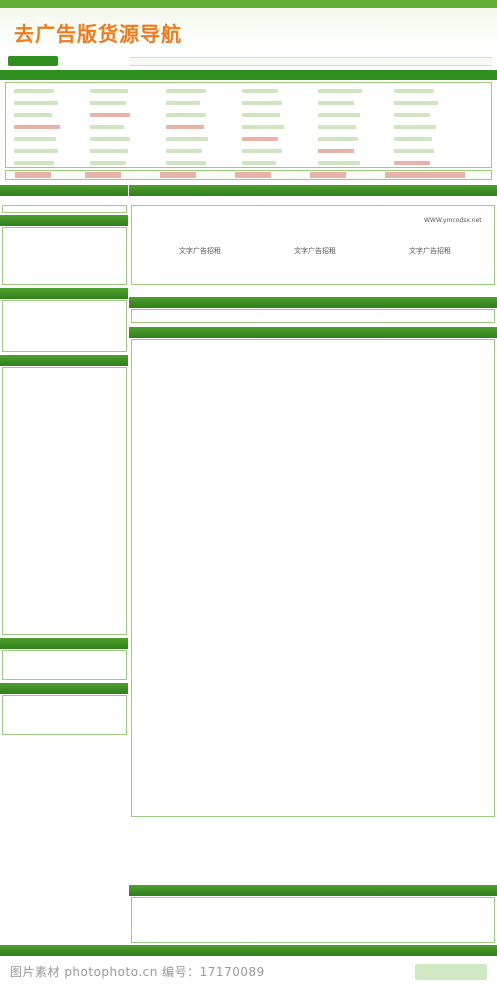 This screenshot has width=497, height=987. What do you see at coordinates (64, 256) in the screenshot?
I see `today-ranking-list` at bounding box center [64, 256].